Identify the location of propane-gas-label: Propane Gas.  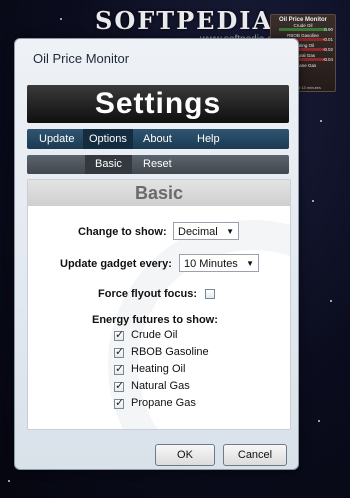
(163, 403).